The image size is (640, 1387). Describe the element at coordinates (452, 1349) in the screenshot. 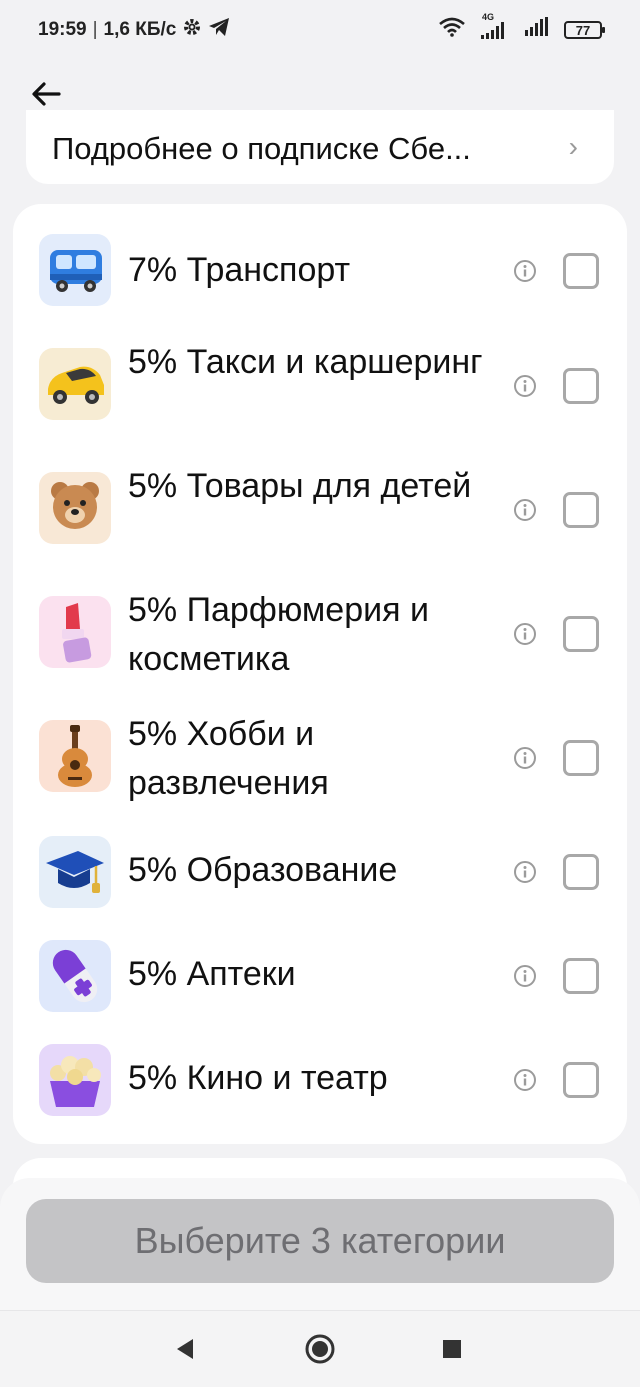

I see `nav-recents-icon` at that location.